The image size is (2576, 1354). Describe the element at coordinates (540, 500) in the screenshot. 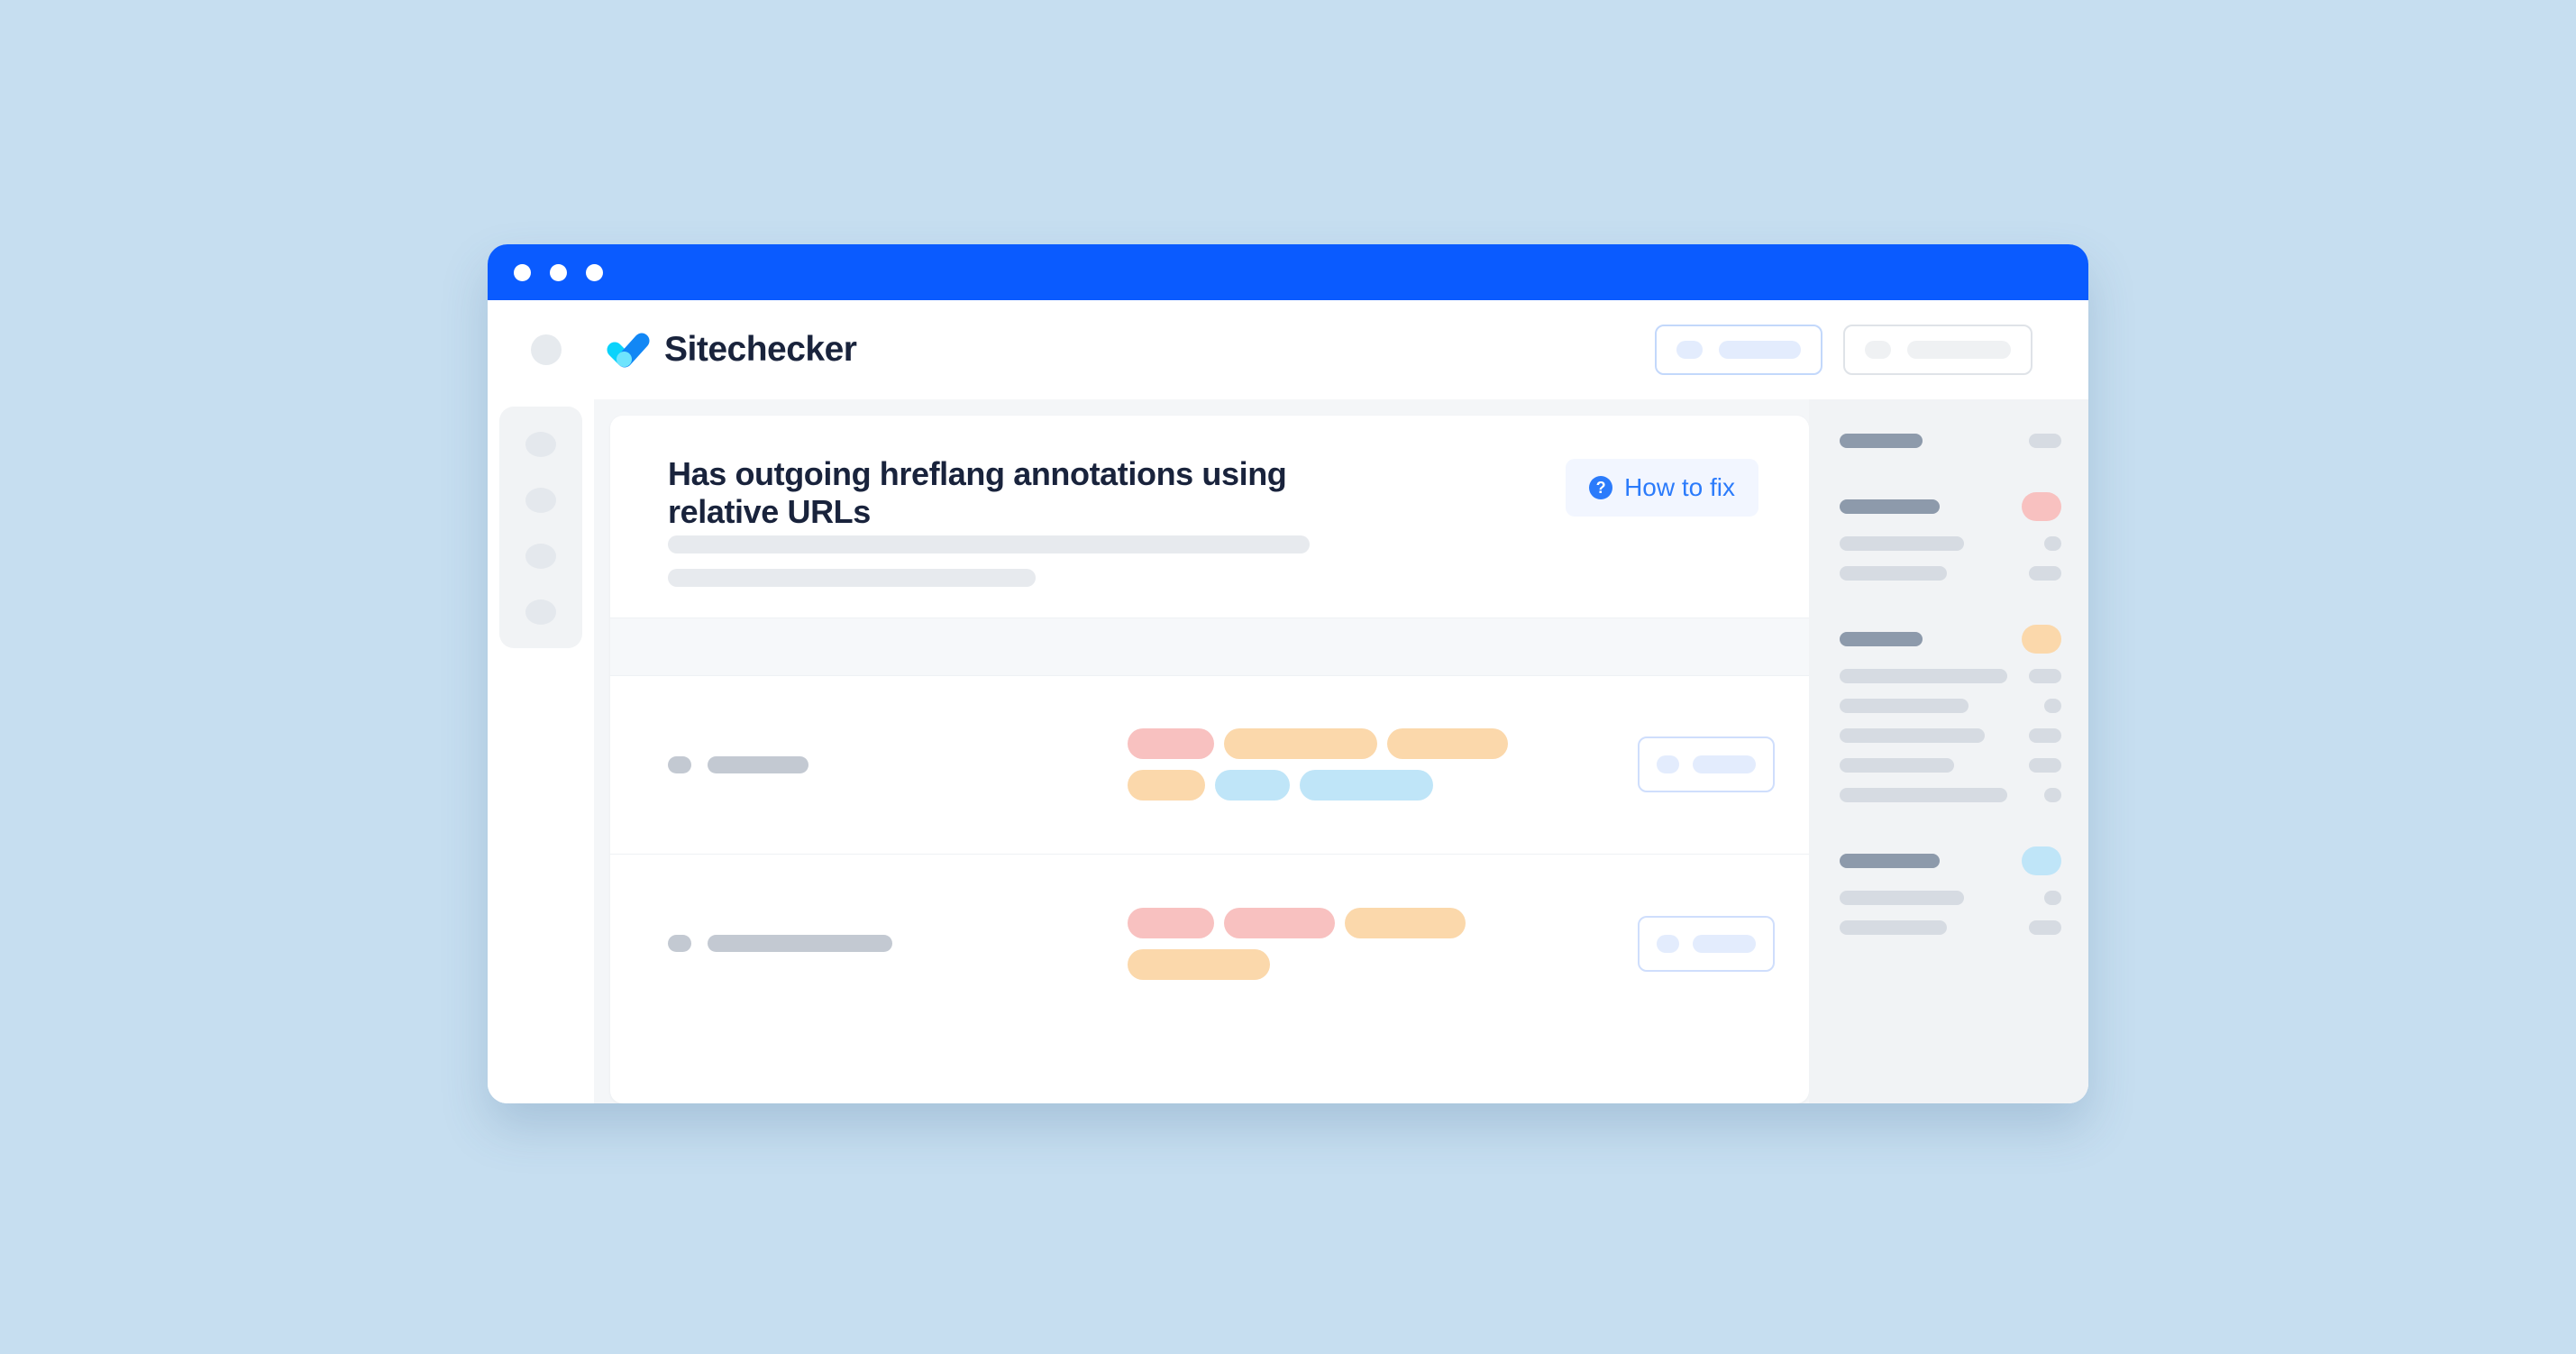

I see `sidebar-item-2-icon` at that location.